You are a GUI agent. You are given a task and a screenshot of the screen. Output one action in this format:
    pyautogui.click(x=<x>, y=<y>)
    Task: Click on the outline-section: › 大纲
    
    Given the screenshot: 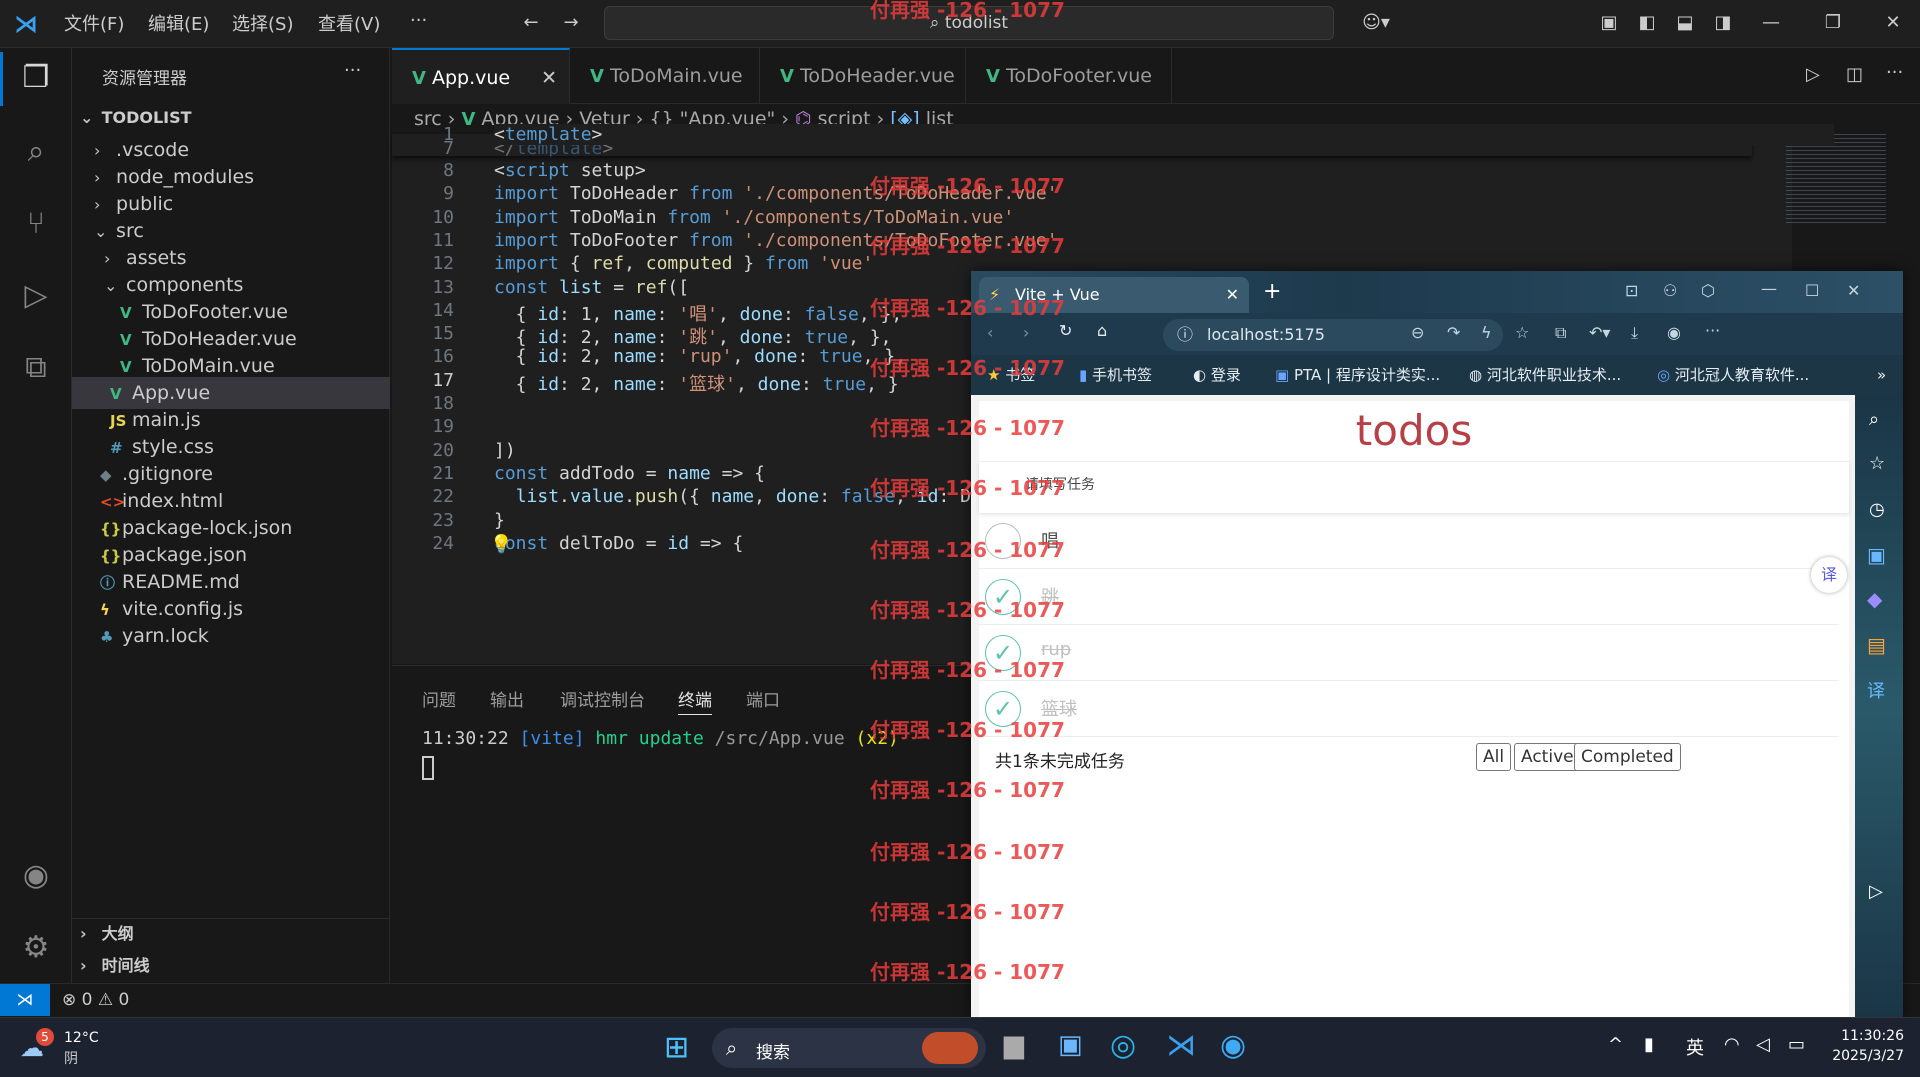 What is the action you would take?
    pyautogui.click(x=231, y=934)
    